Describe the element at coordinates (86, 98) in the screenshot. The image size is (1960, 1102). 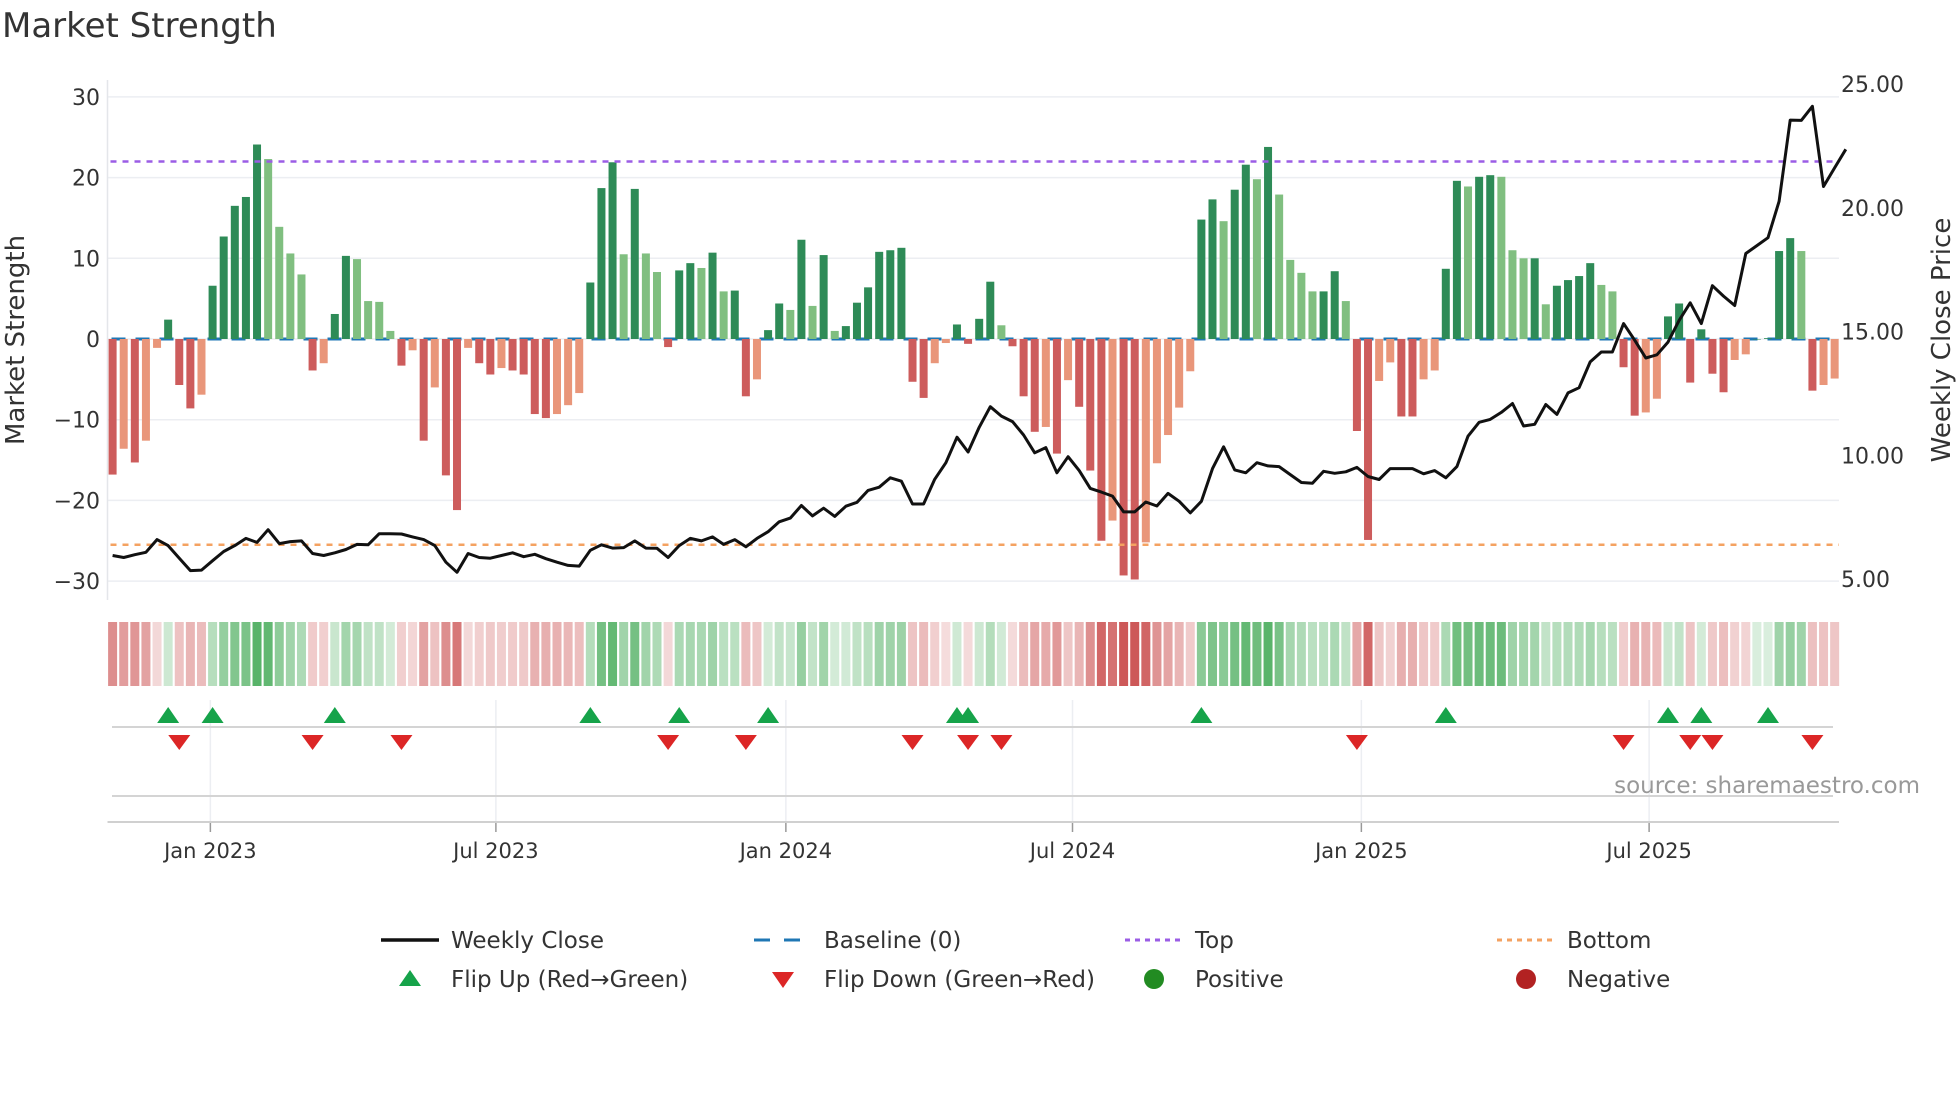
I see `y-tick-label: 30` at that location.